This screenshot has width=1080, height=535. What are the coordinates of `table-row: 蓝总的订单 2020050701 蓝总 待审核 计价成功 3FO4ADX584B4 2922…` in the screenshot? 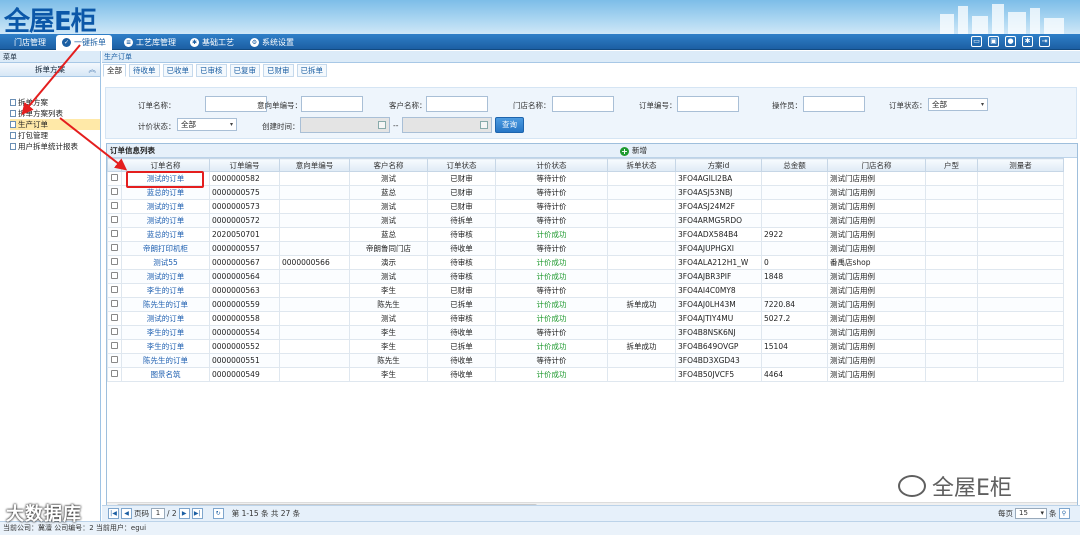 It's located at (585, 234).